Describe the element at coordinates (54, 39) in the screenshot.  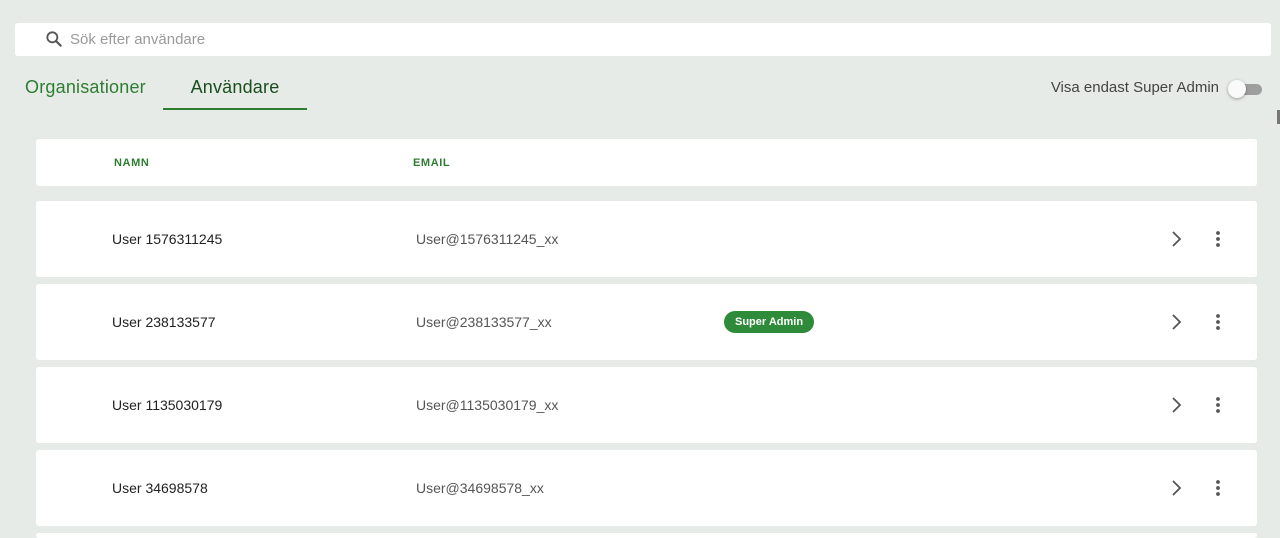
I see `search-icon` at that location.